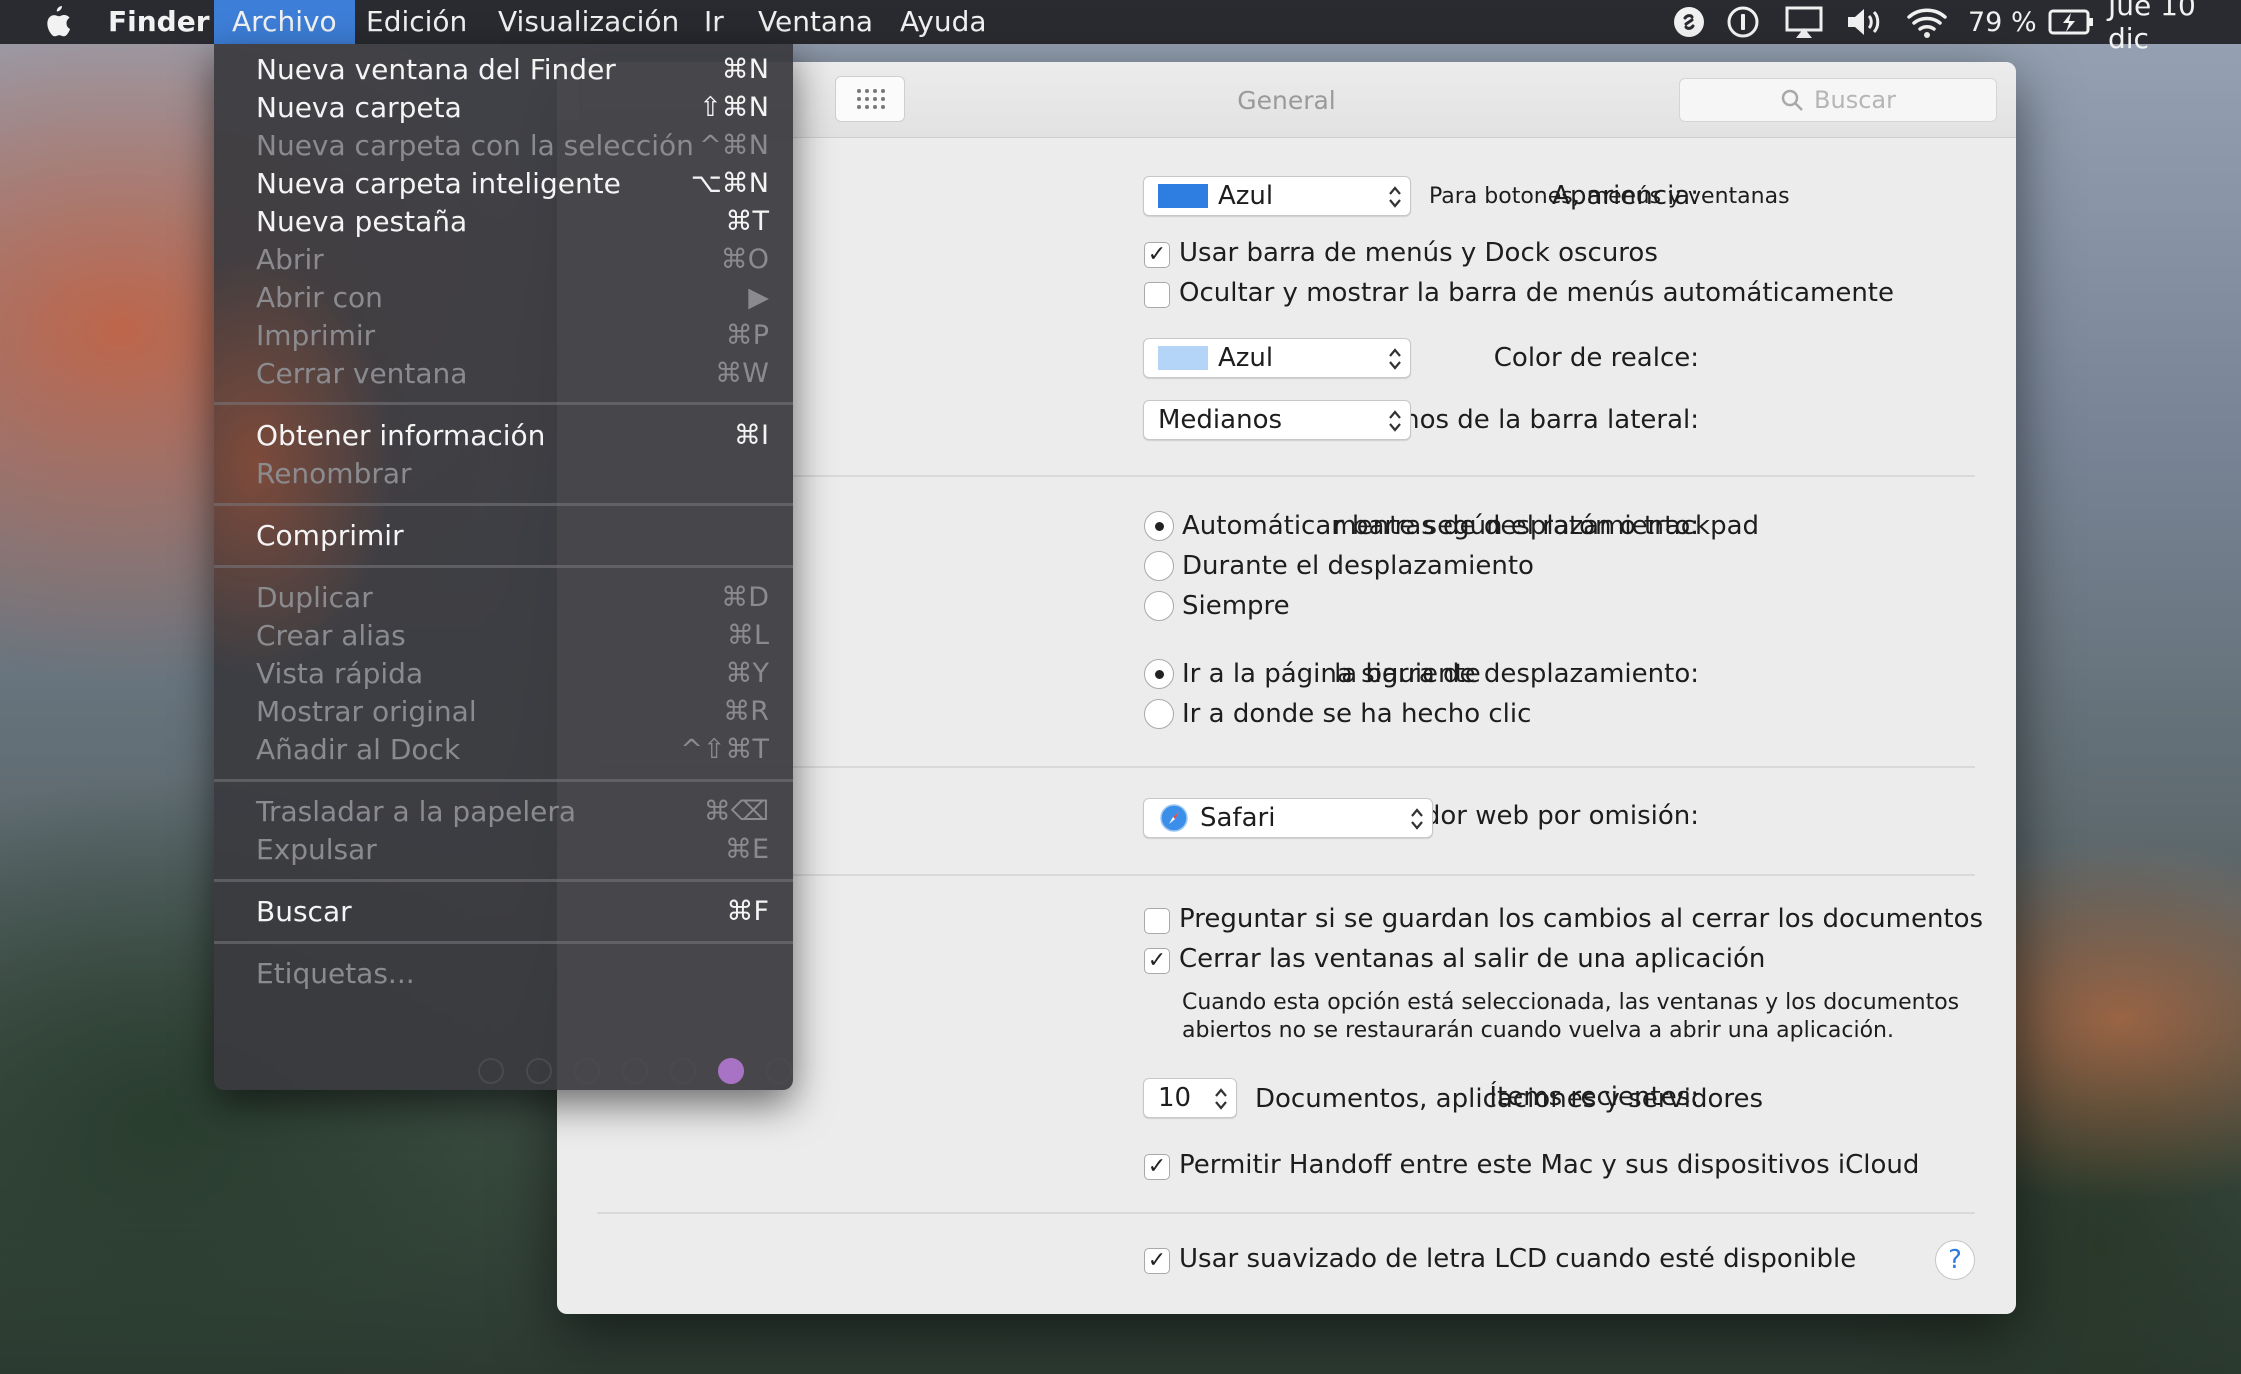 The image size is (2241, 1374). Describe the element at coordinates (503, 674) in the screenshot. I see `menu-item-quick-look: Vista rápida ⌘Y` at that location.